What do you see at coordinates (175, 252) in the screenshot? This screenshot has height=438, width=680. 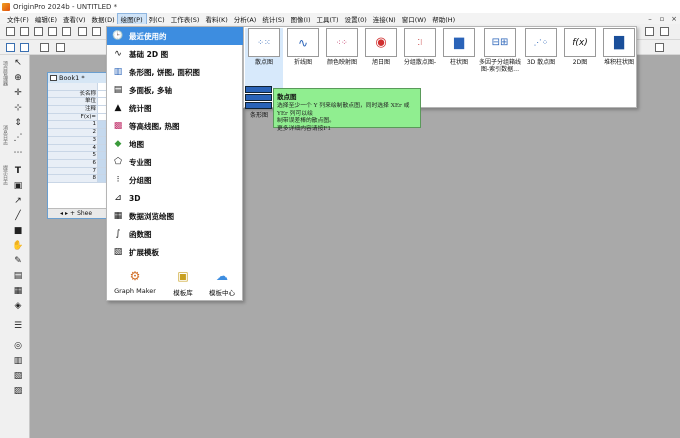 I see `category-extension: ▧ 扩展模板` at bounding box center [175, 252].